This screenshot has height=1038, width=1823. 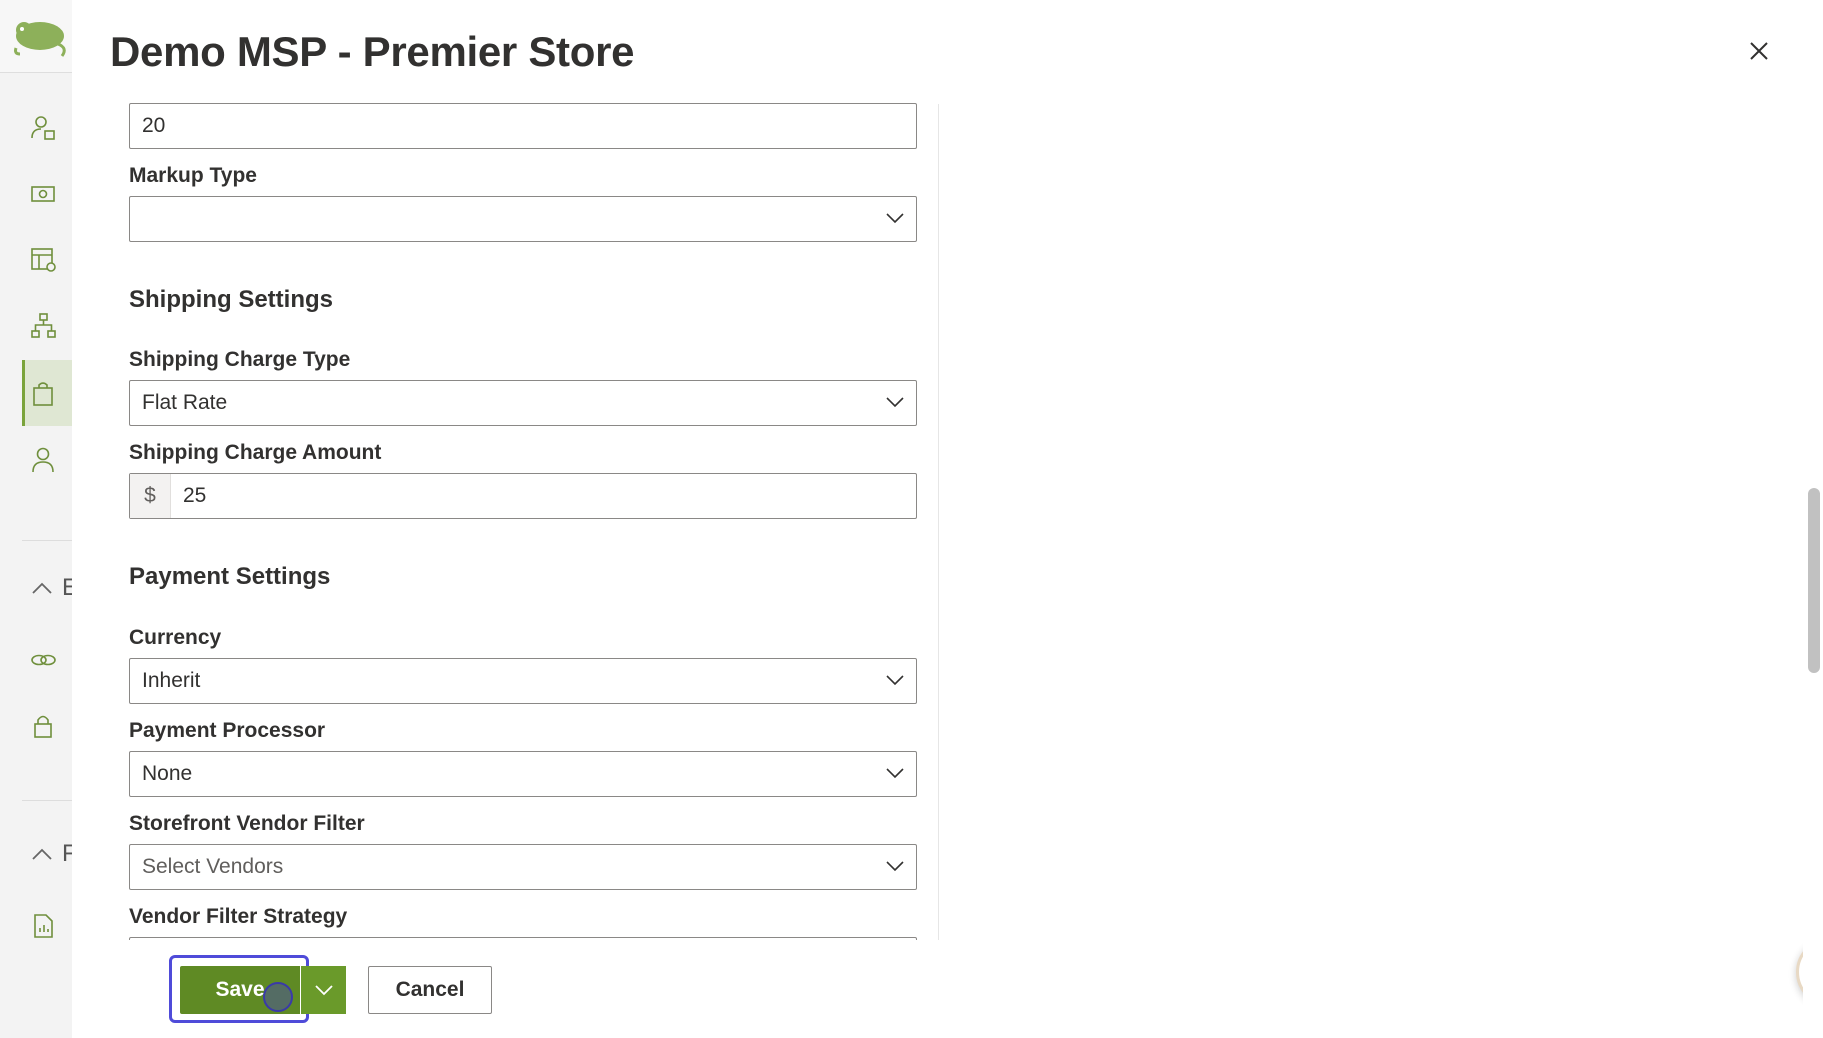 What do you see at coordinates (1814, 580) in the screenshot?
I see `scrollbar-thumb` at bounding box center [1814, 580].